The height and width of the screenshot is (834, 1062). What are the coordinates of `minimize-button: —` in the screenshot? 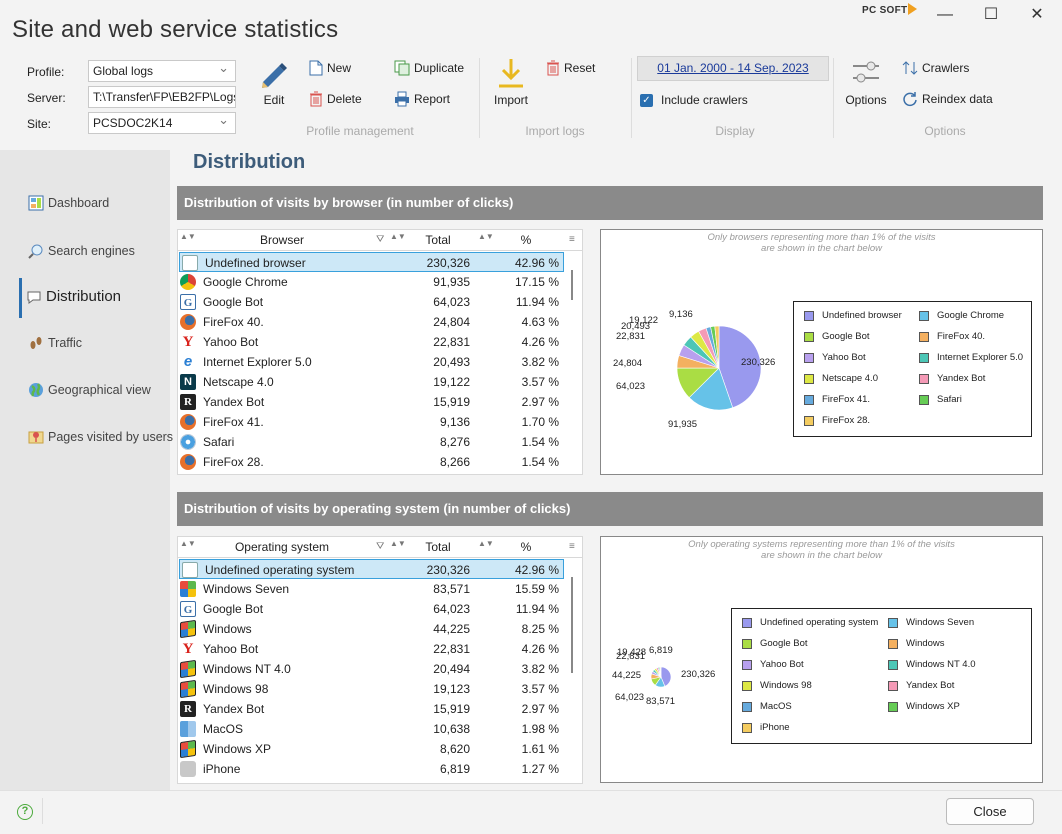 It's located at (945, 15).